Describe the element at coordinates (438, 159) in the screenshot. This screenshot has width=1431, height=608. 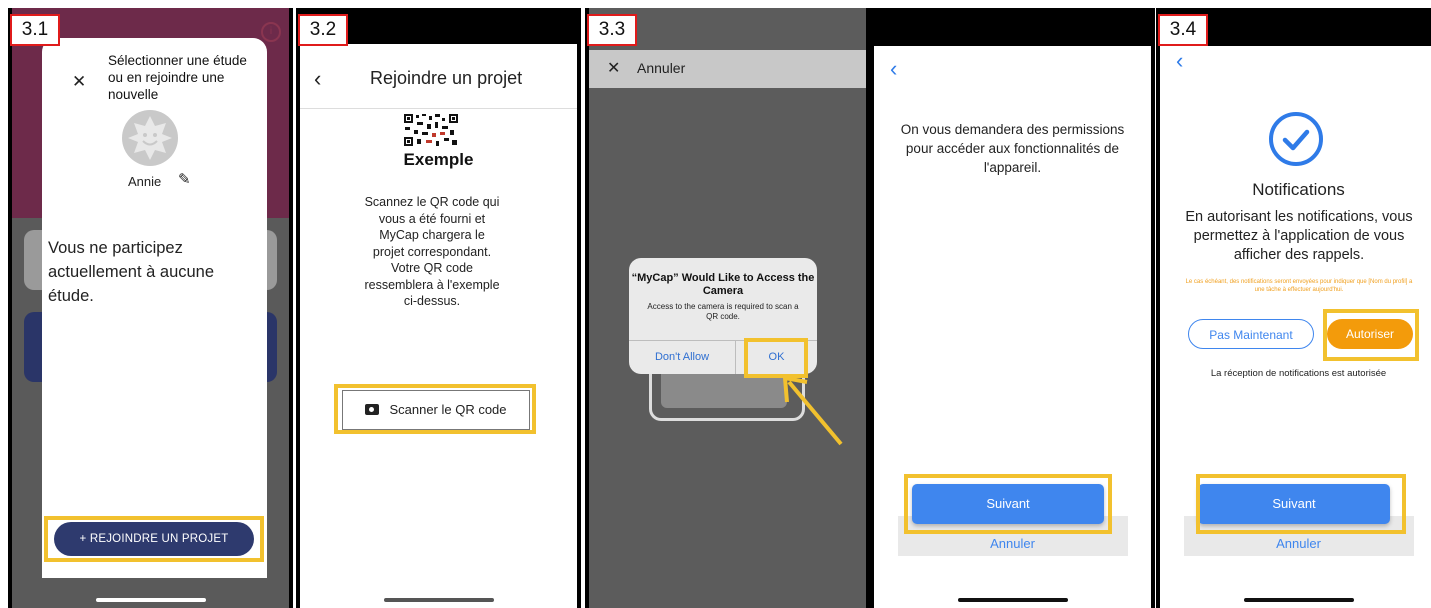
I see `qr-example-label: Exemple` at that location.